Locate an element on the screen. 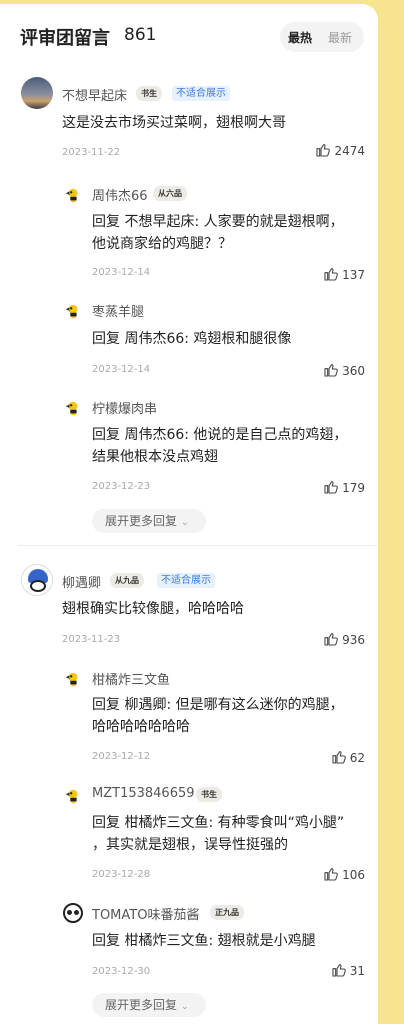 The width and height of the screenshot is (404, 1024). username: 枣蒸羊腿 is located at coordinates (118, 310).